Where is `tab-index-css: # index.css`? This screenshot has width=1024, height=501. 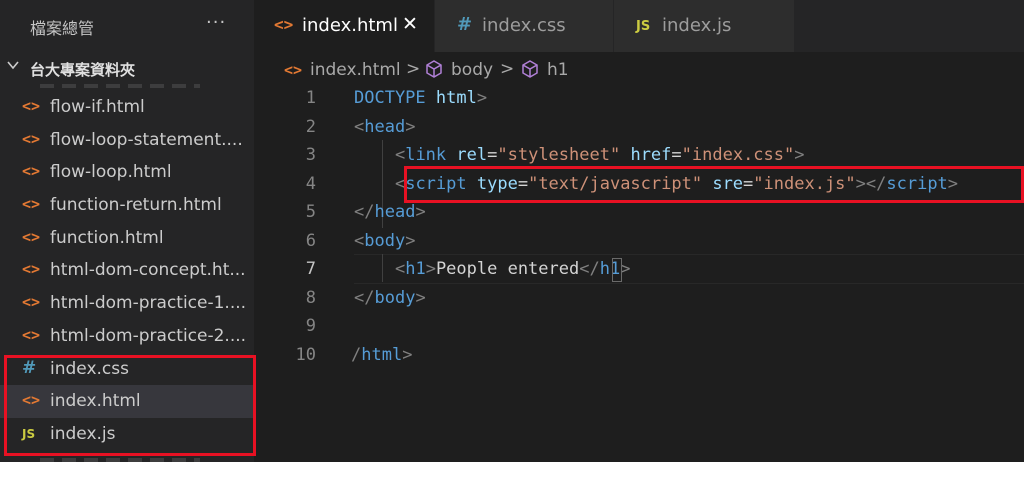
tab-index-css: # index.css is located at coordinates (524, 26).